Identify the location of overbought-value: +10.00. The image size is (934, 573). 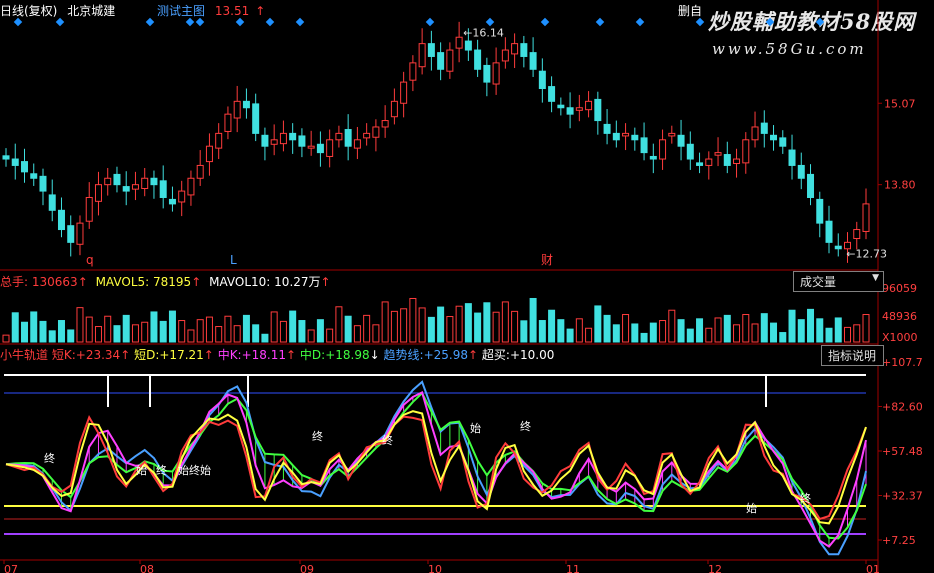
(532, 355).